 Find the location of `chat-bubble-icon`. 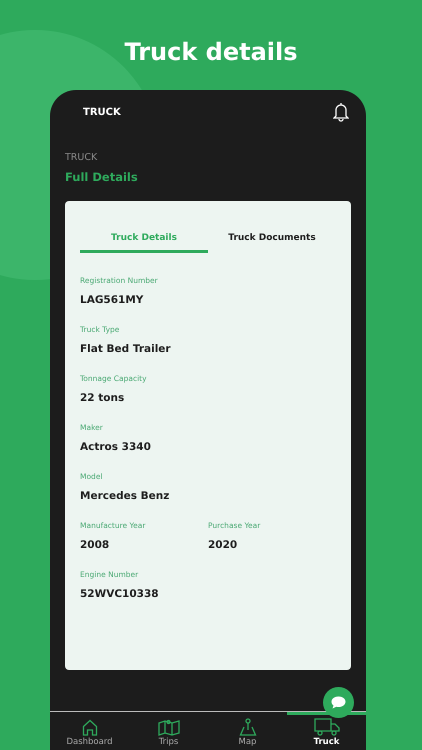

chat-bubble-icon is located at coordinates (338, 702).